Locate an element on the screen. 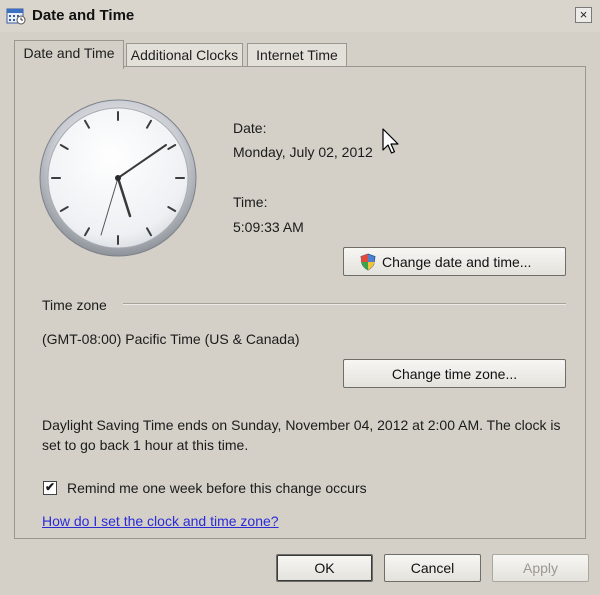  reminder-checkbox: ✔ is located at coordinates (50, 488).